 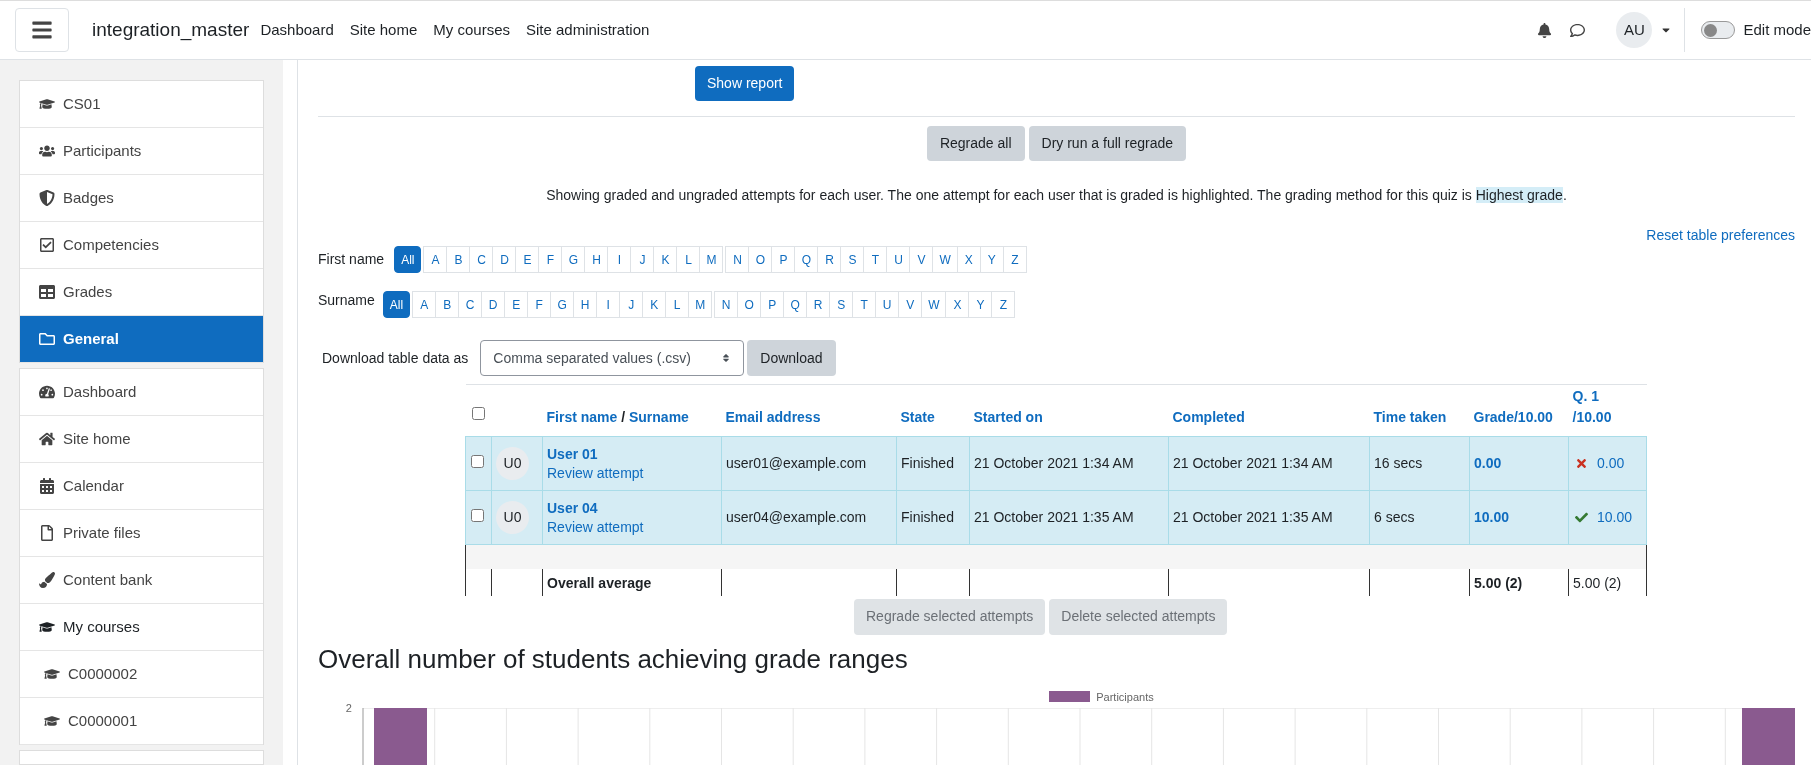 What do you see at coordinates (917, 417) in the screenshot?
I see `column-header-link: State` at bounding box center [917, 417].